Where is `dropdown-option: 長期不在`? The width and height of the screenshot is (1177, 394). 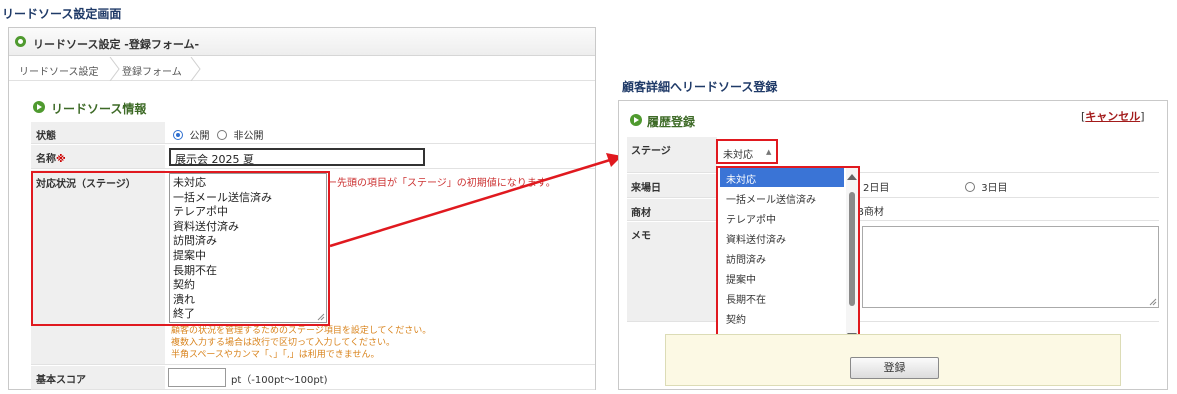 dropdown-option: 長期不在 is located at coordinates (782, 297).